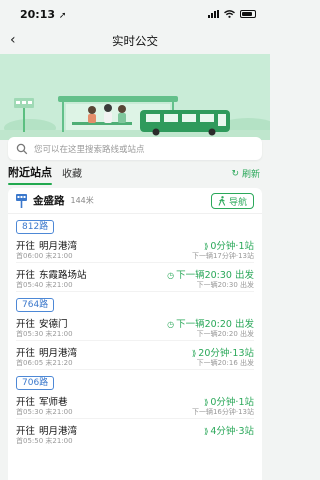 Image resolution: width=320 pixels, height=480 pixels. What do you see at coordinates (44, 363) in the screenshot?
I see `service-hours: 首06:05 末21:20` at bounding box center [44, 363].